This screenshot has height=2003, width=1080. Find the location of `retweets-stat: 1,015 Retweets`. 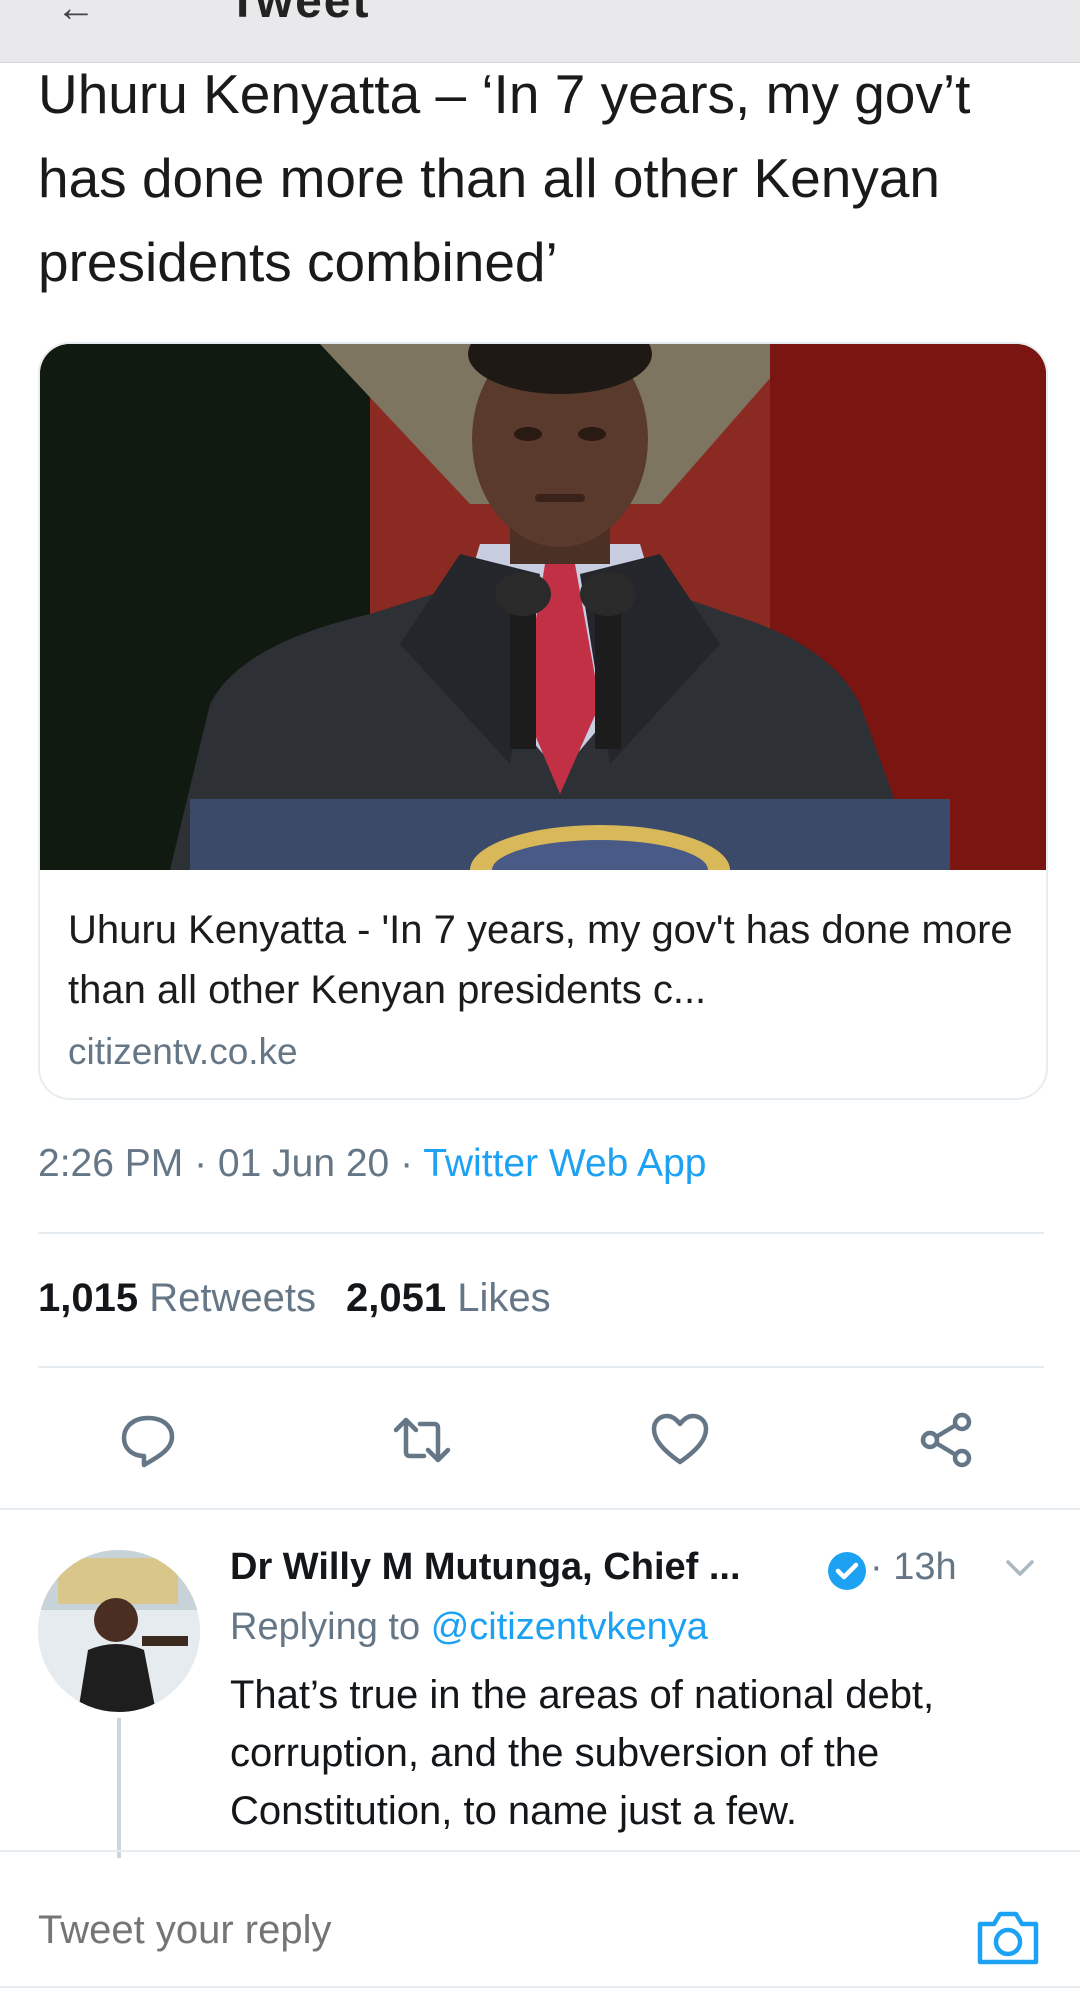

retweets-stat: 1,015 Retweets is located at coordinates (177, 1298).